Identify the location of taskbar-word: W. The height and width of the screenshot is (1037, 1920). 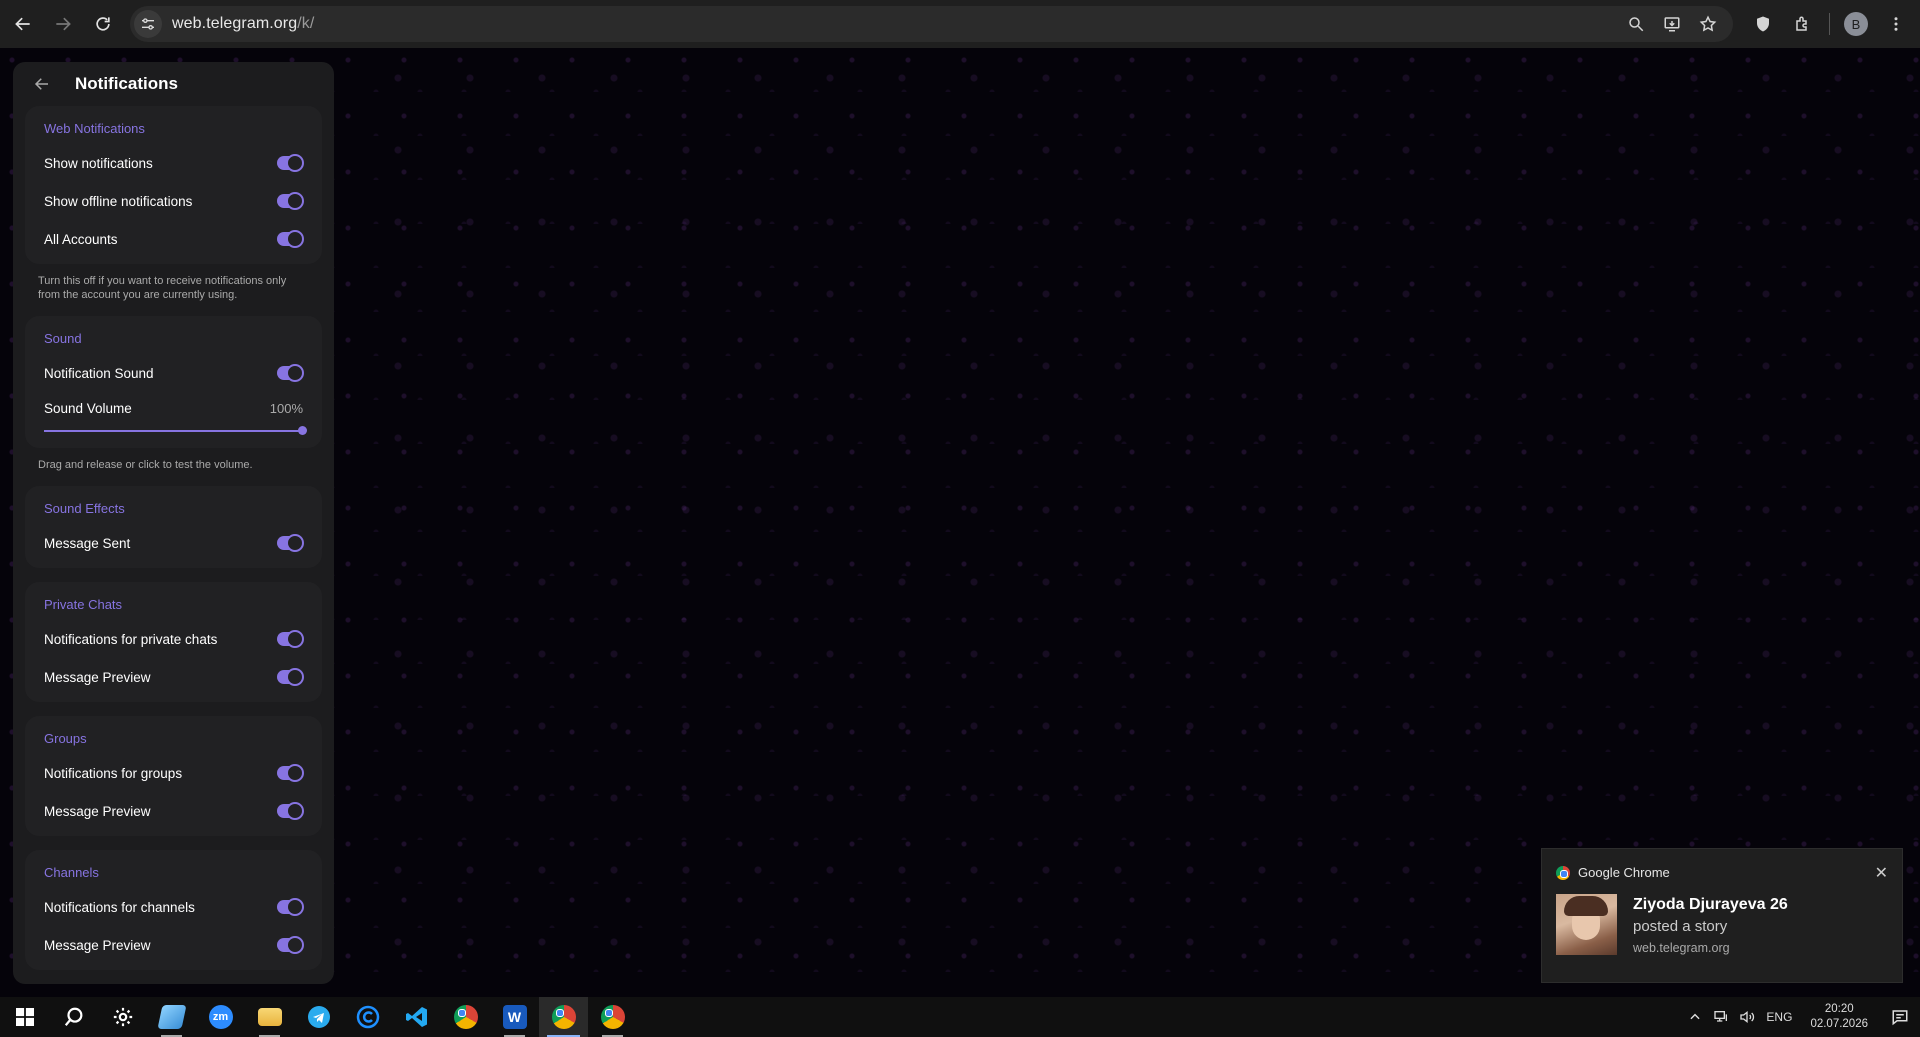
(514, 1017).